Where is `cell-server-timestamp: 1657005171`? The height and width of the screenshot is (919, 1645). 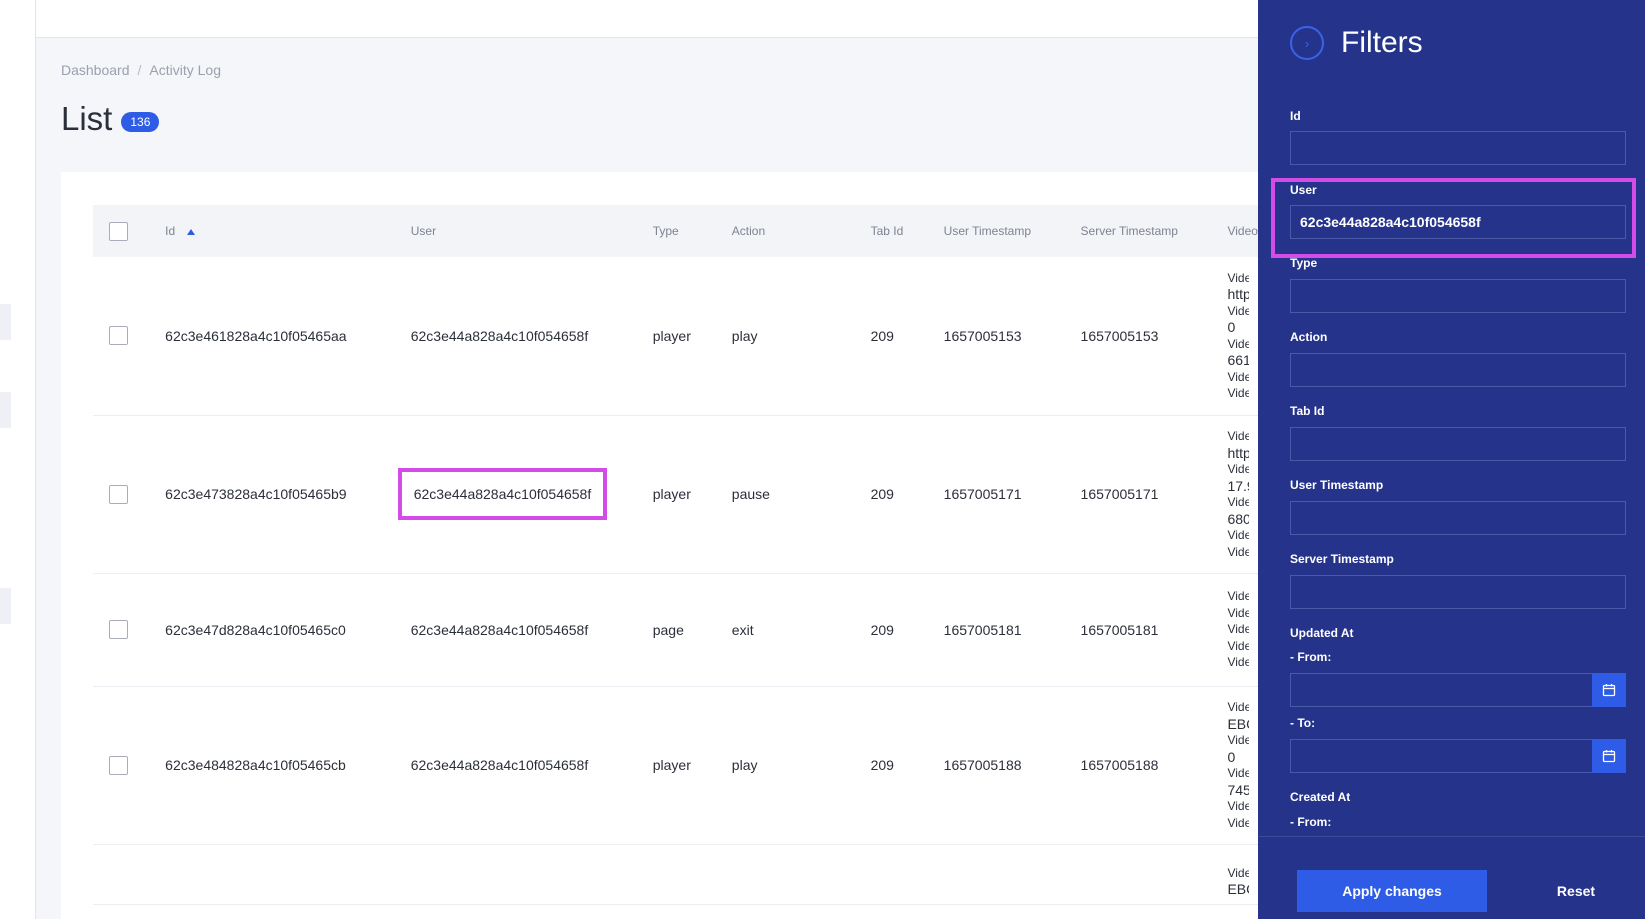
cell-server-timestamp: 1657005171 is located at coordinates (1154, 494).